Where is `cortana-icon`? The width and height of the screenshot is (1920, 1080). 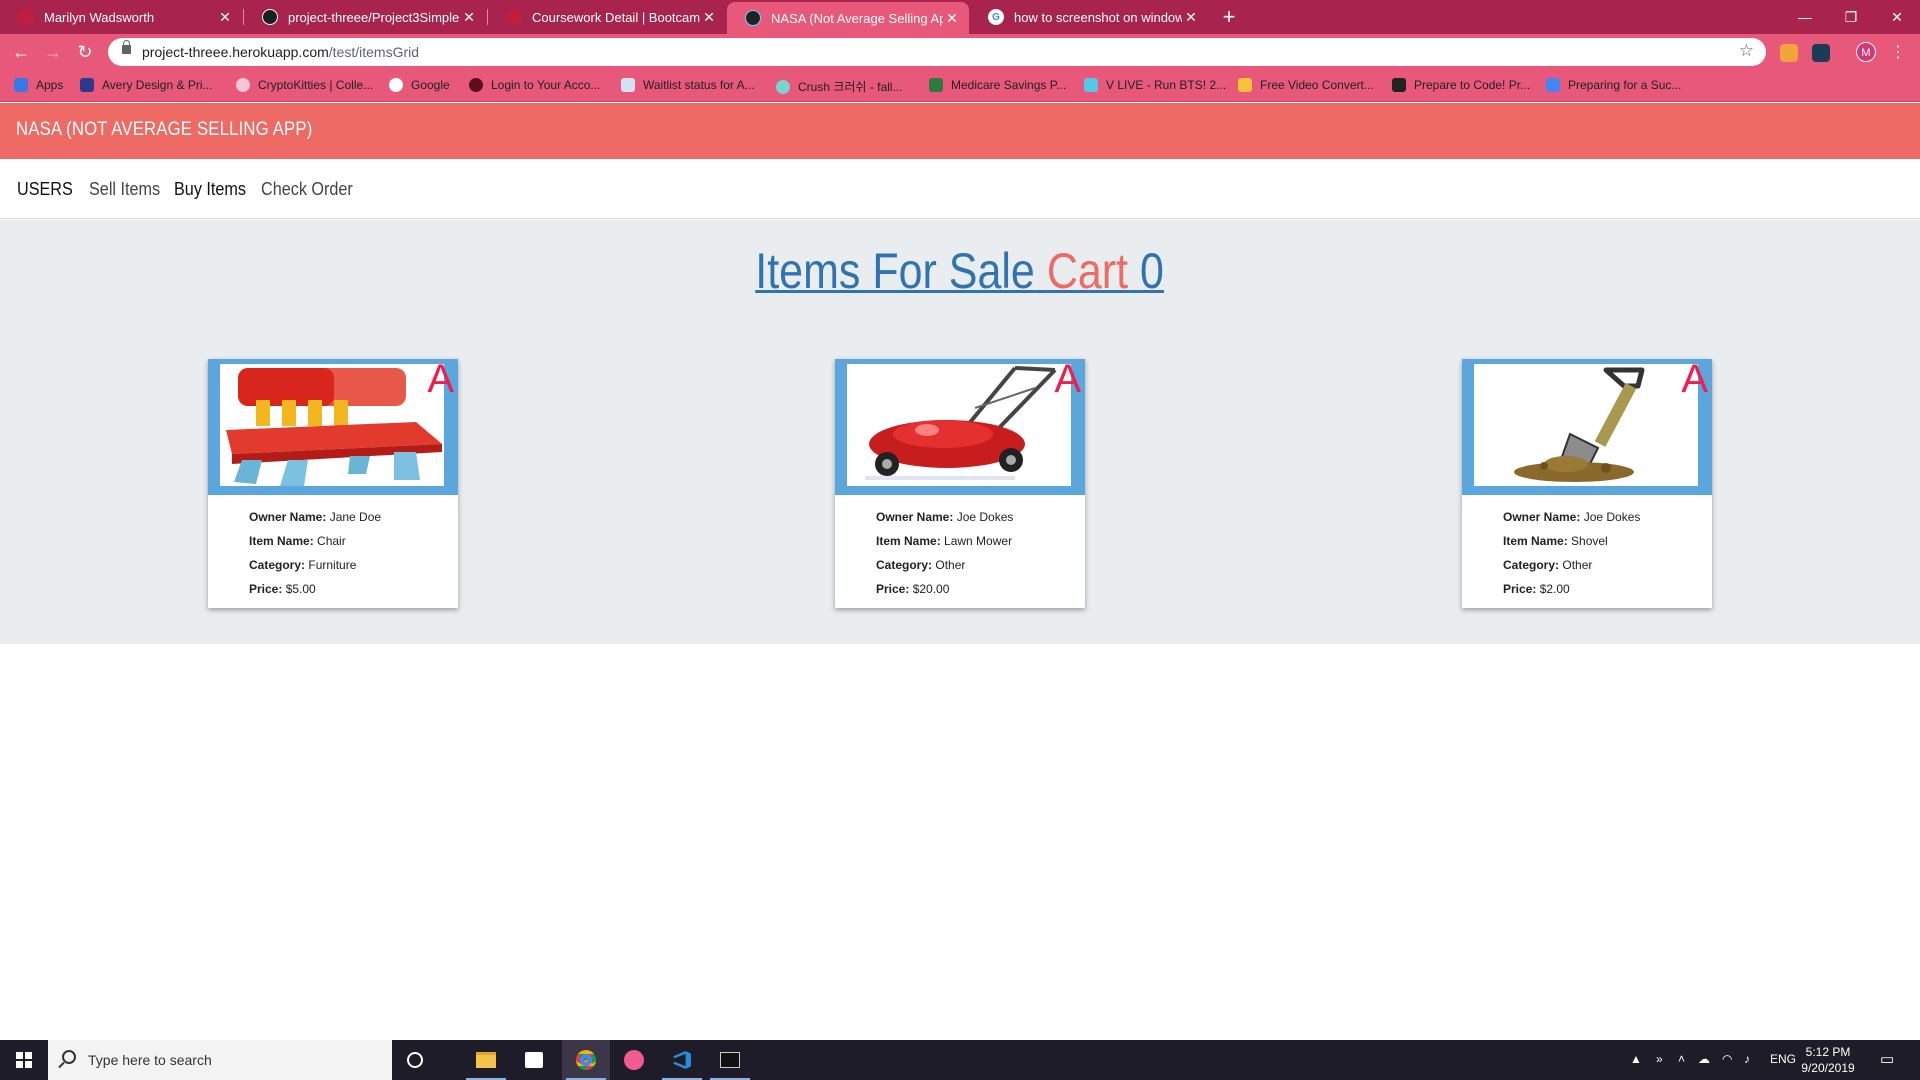
cortana-icon is located at coordinates (415, 1060).